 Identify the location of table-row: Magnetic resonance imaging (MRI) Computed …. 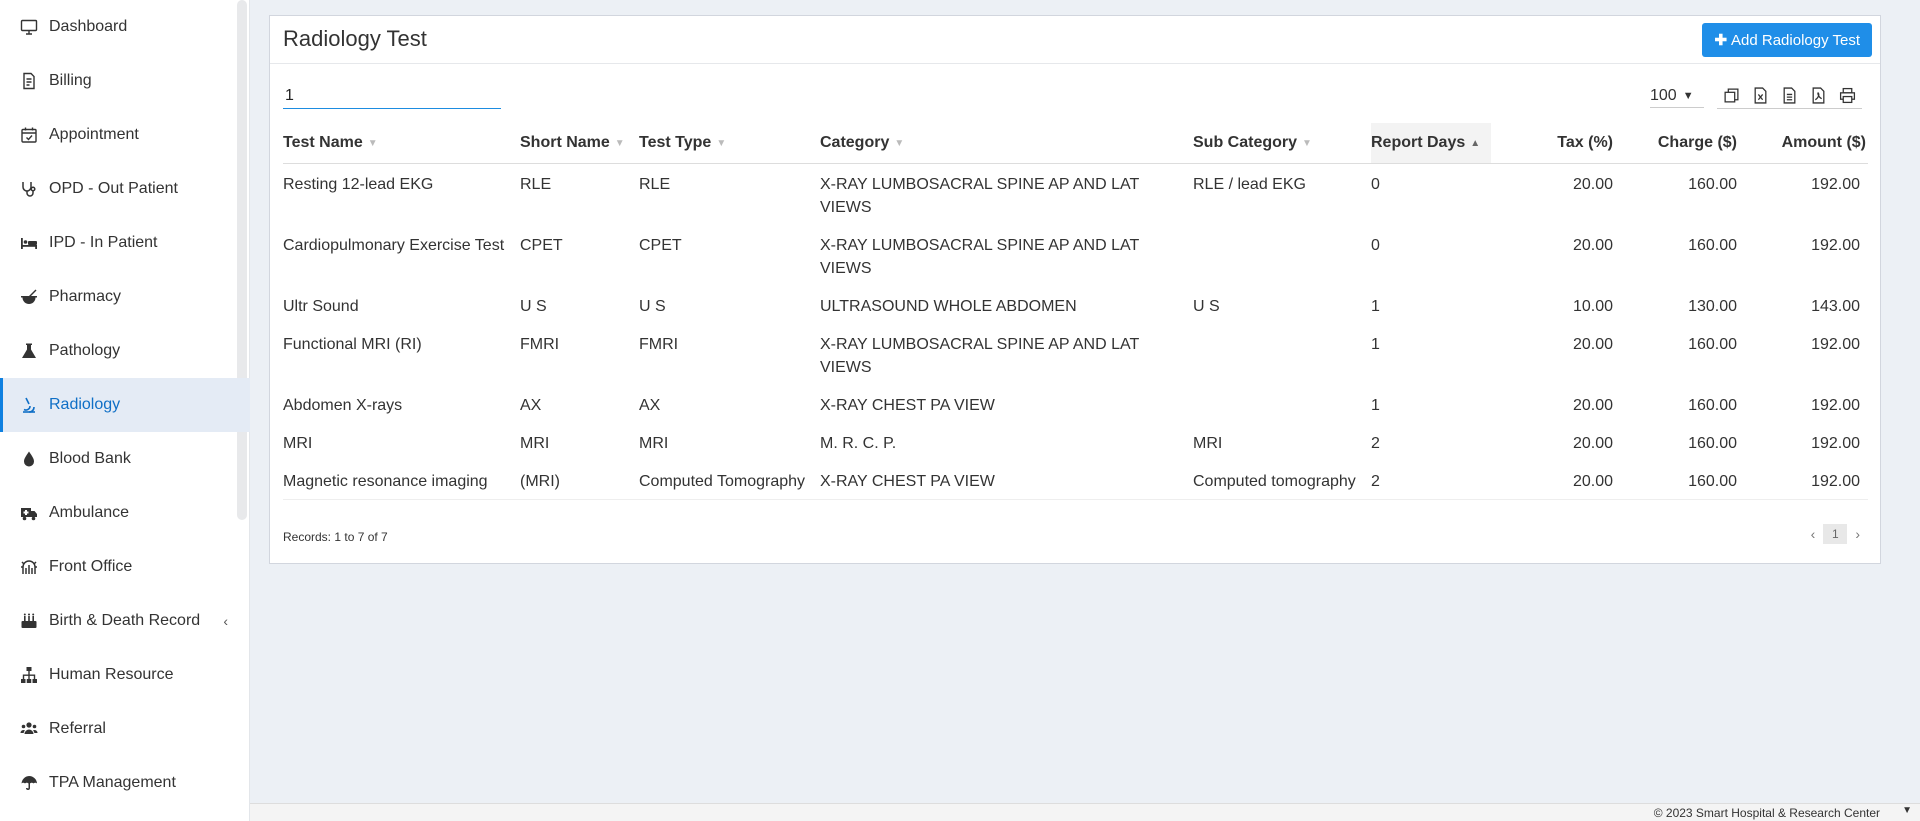
(1075, 480).